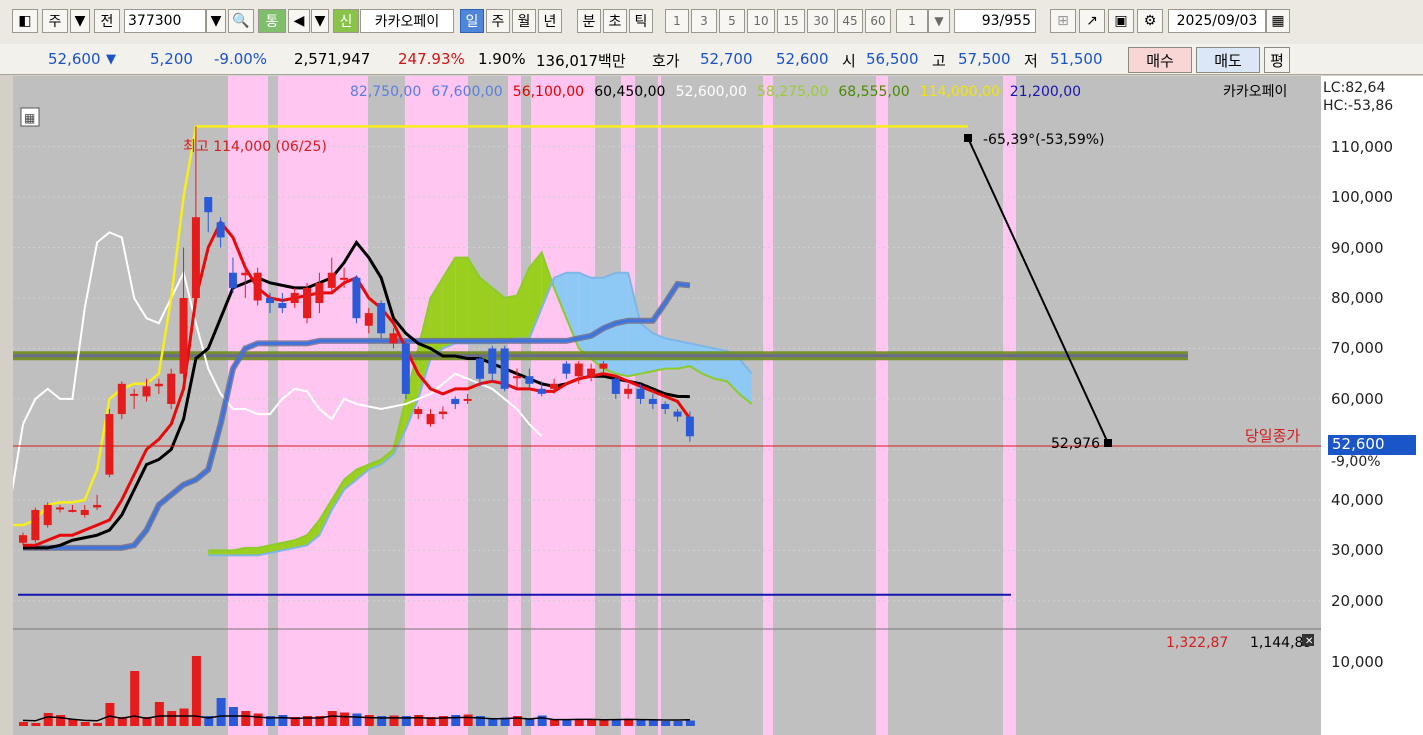 Image resolution: width=1423 pixels, height=735 pixels. What do you see at coordinates (581, 61) in the screenshot?
I see `amount: 136,017백만` at bounding box center [581, 61].